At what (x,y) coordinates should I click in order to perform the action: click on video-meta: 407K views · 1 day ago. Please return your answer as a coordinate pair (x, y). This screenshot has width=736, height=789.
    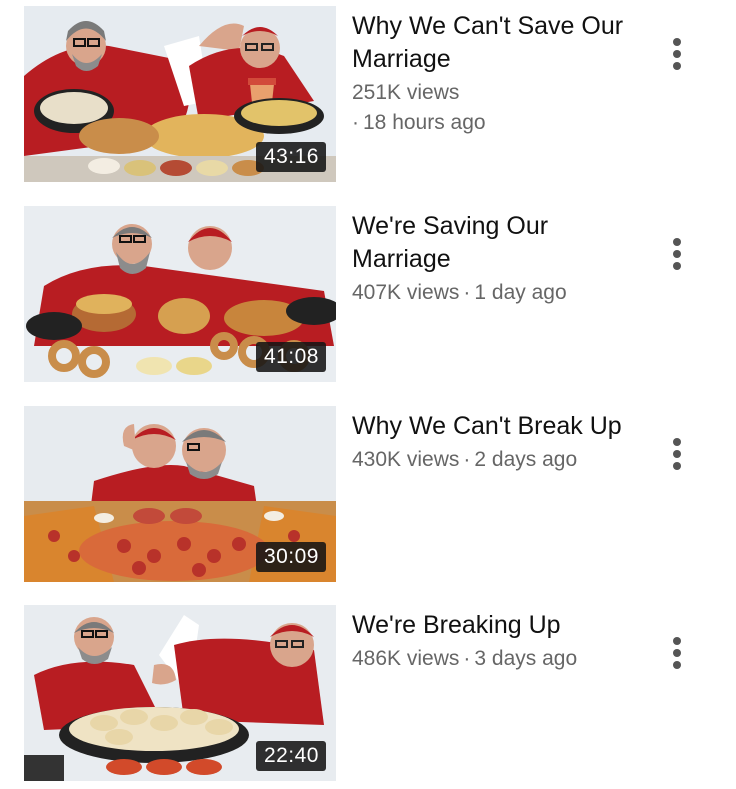
    Looking at the image, I should click on (459, 292).